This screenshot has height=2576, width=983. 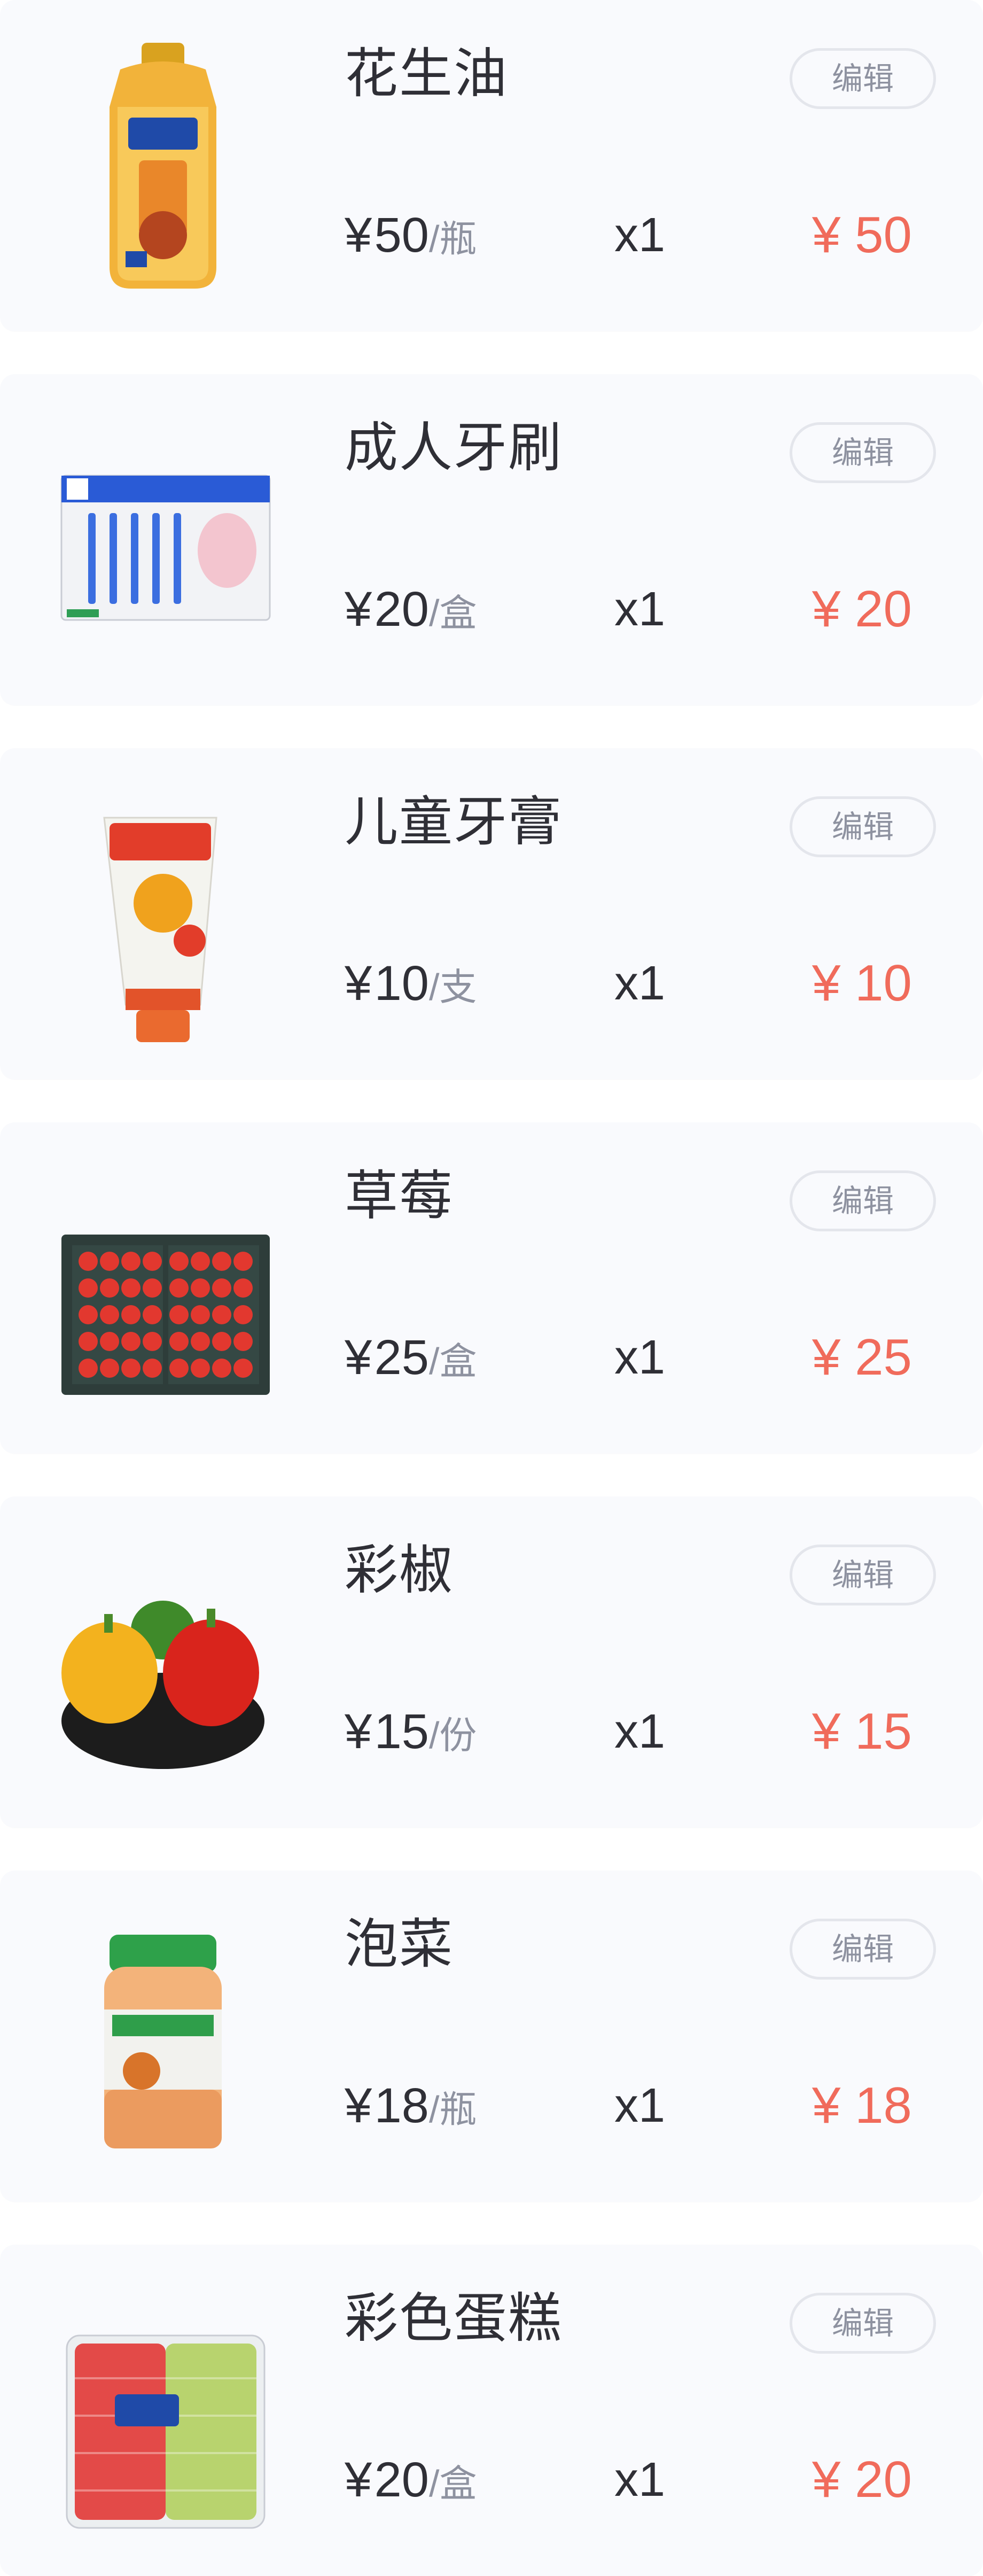 What do you see at coordinates (163, 2036) in the screenshot?
I see `kimchi-jar-image` at bounding box center [163, 2036].